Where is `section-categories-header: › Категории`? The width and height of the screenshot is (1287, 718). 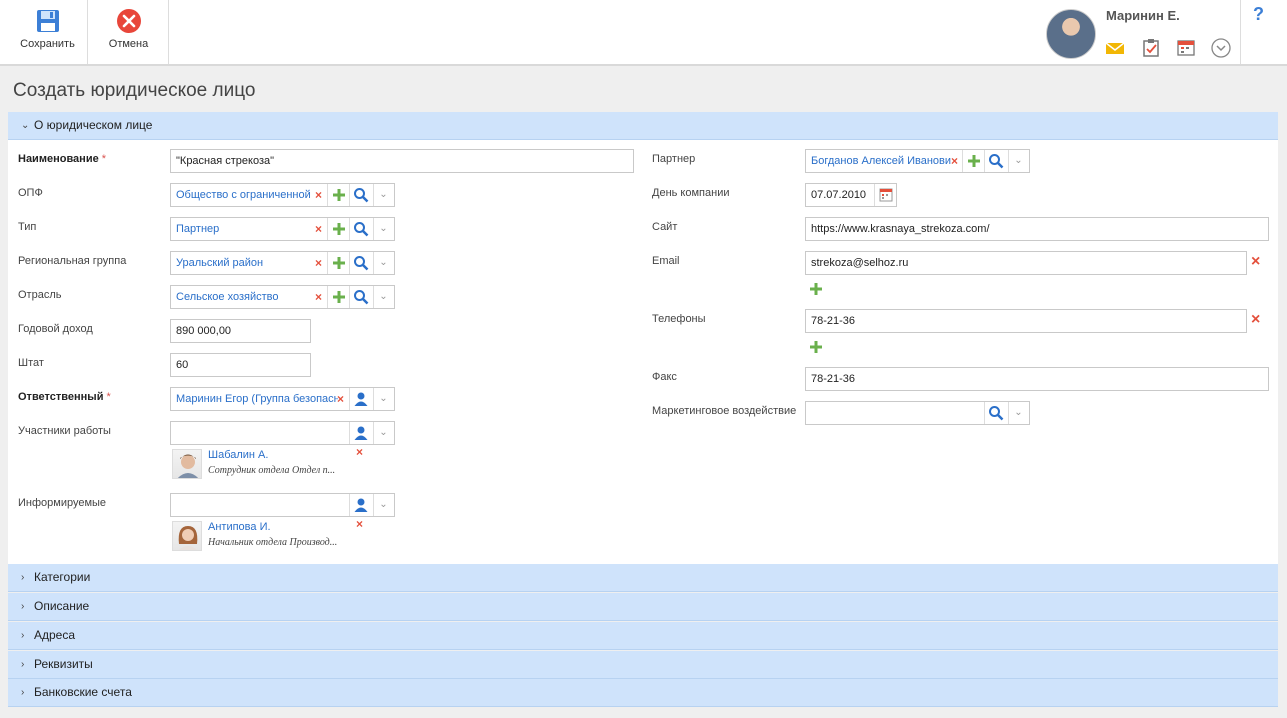
section-categories-header: › Категории is located at coordinates (643, 578).